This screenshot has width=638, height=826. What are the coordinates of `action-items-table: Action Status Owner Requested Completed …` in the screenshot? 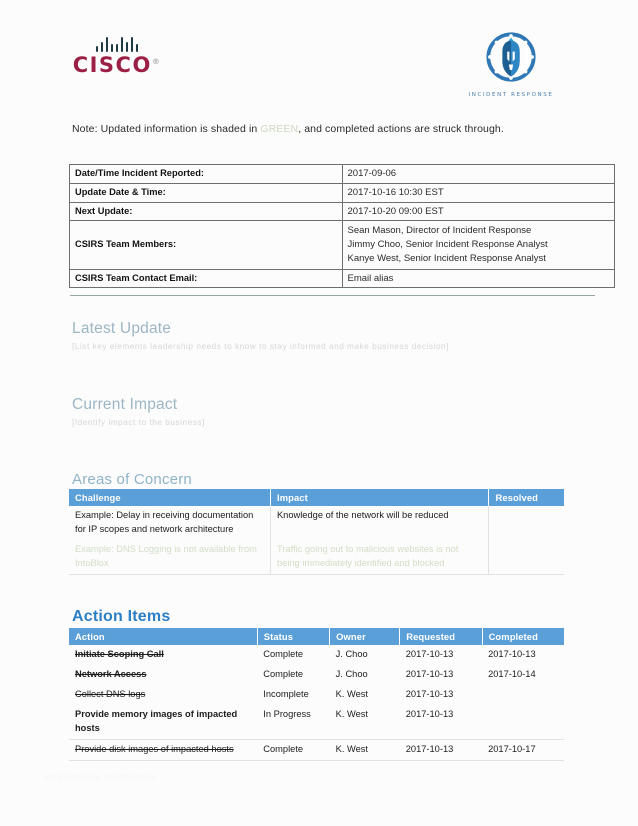 It's located at (316, 694).